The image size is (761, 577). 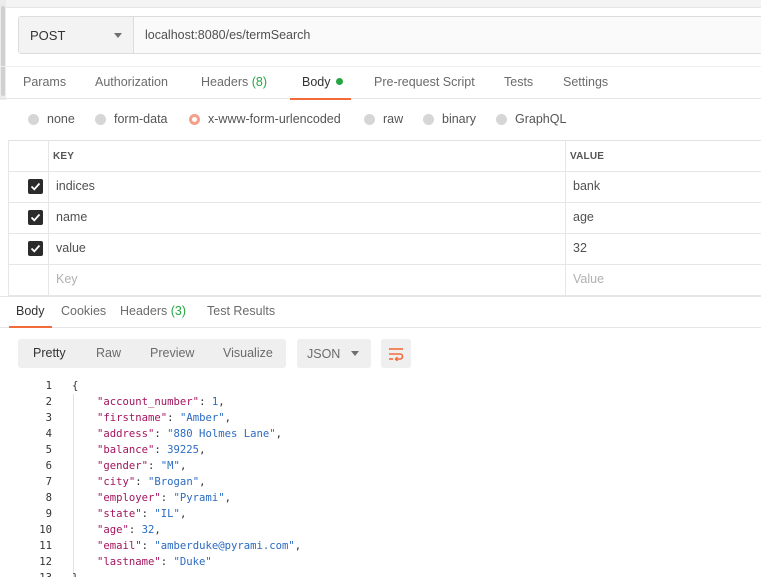 What do you see at coordinates (49, 353) in the screenshot?
I see `view-pretty-button: Pretty` at bounding box center [49, 353].